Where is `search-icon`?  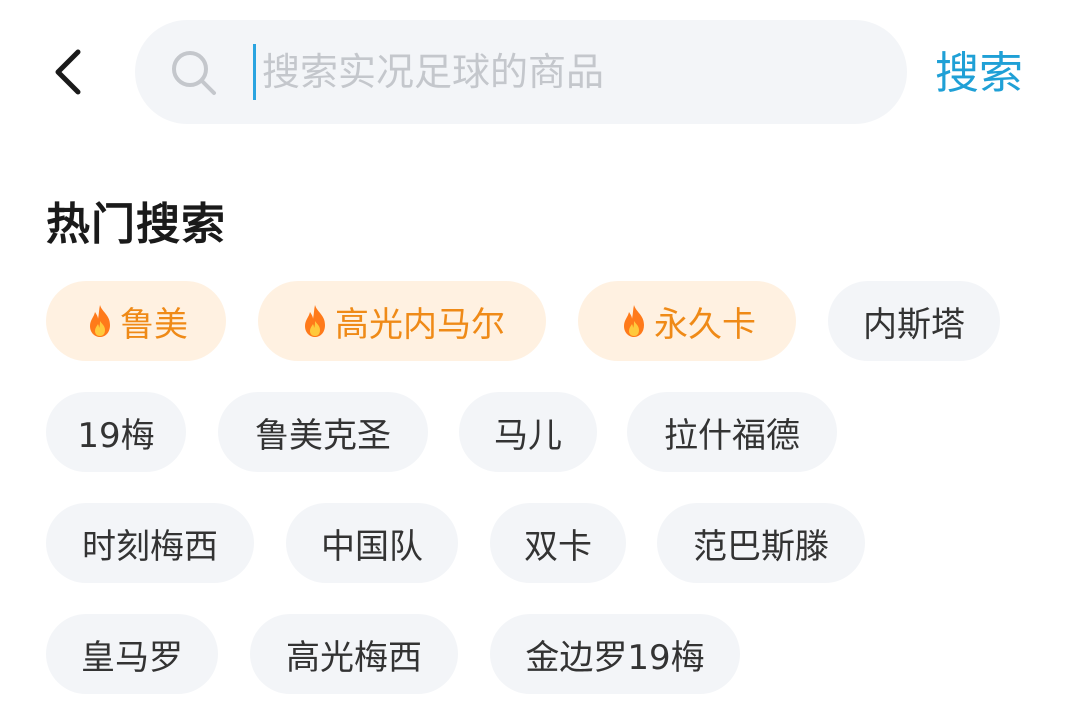 search-icon is located at coordinates (194, 73).